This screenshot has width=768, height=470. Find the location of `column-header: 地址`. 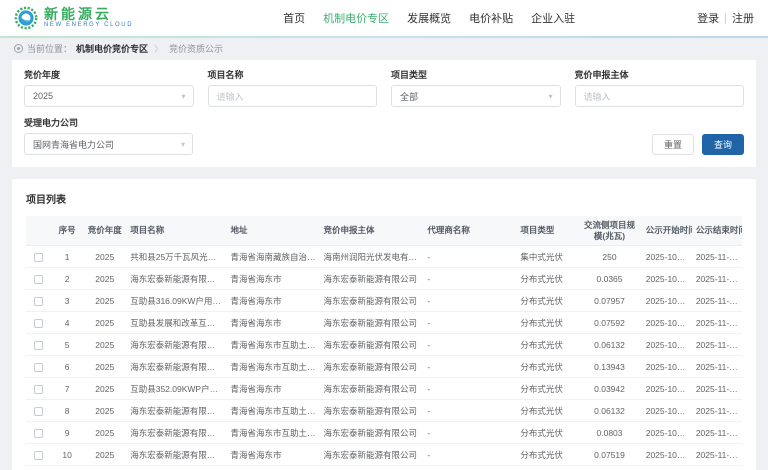

column-header: 地址 is located at coordinates (273, 231).